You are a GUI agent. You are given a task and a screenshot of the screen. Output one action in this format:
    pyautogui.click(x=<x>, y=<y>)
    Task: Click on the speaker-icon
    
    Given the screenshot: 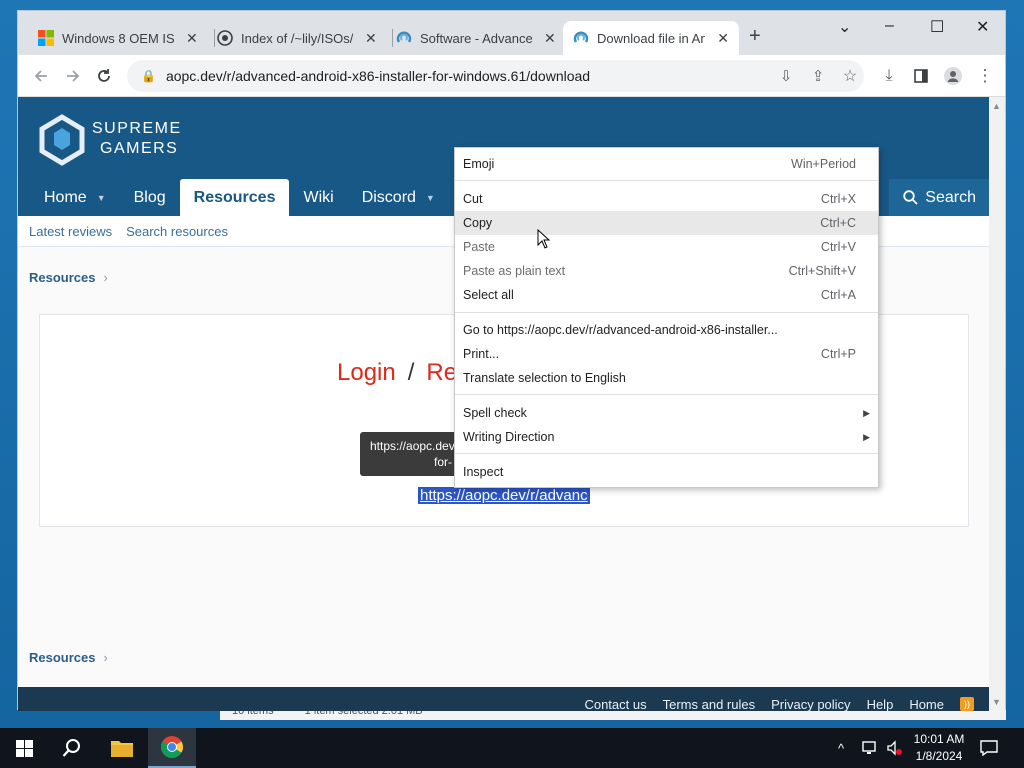 What is the action you would take?
    pyautogui.click(x=894, y=748)
    